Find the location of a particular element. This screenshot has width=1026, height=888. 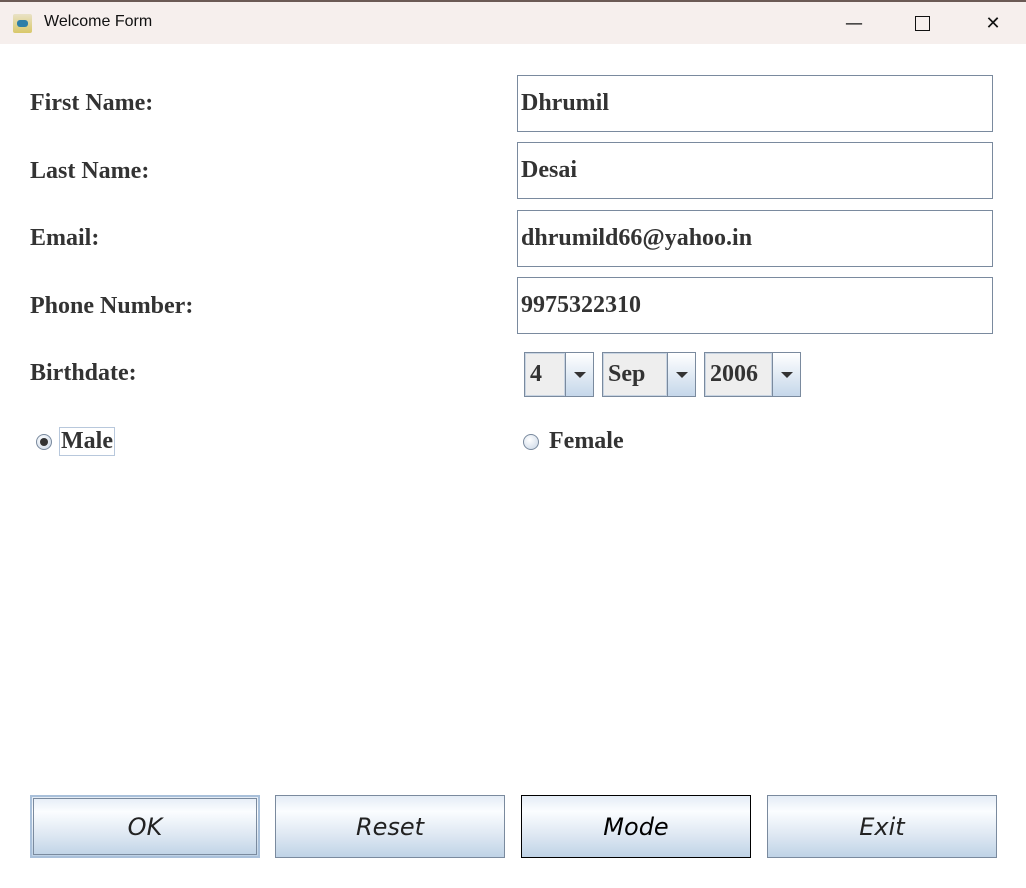

day-select: 4 is located at coordinates (559, 374).